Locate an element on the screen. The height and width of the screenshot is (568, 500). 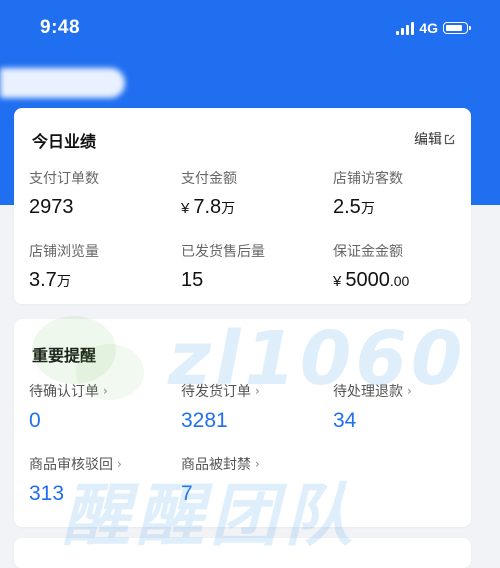
signal-icon is located at coordinates (405, 28).